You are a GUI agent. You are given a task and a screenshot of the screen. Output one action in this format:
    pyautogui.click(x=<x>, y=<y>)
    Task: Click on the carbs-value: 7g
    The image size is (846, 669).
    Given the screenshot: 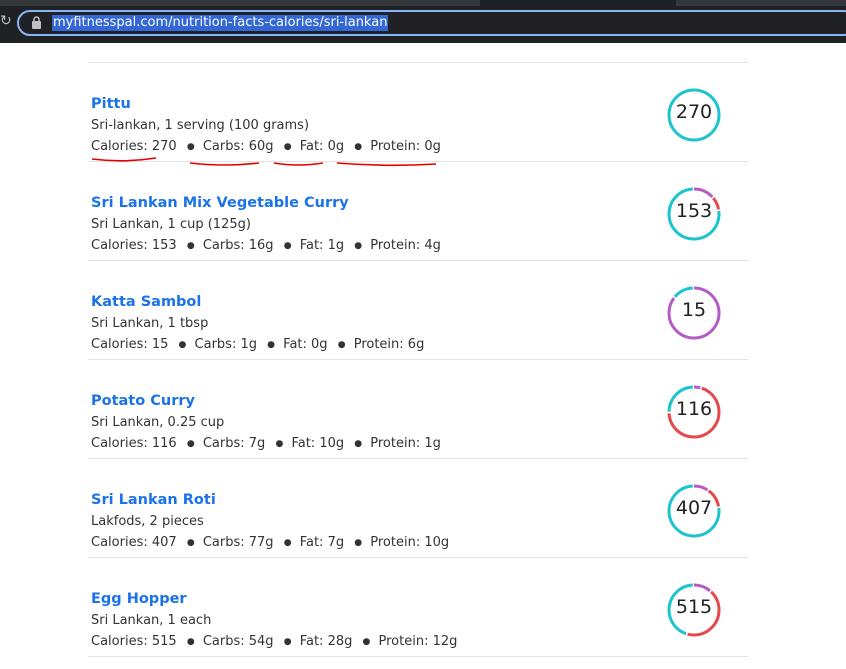 What is the action you would take?
    pyautogui.click(x=257, y=443)
    